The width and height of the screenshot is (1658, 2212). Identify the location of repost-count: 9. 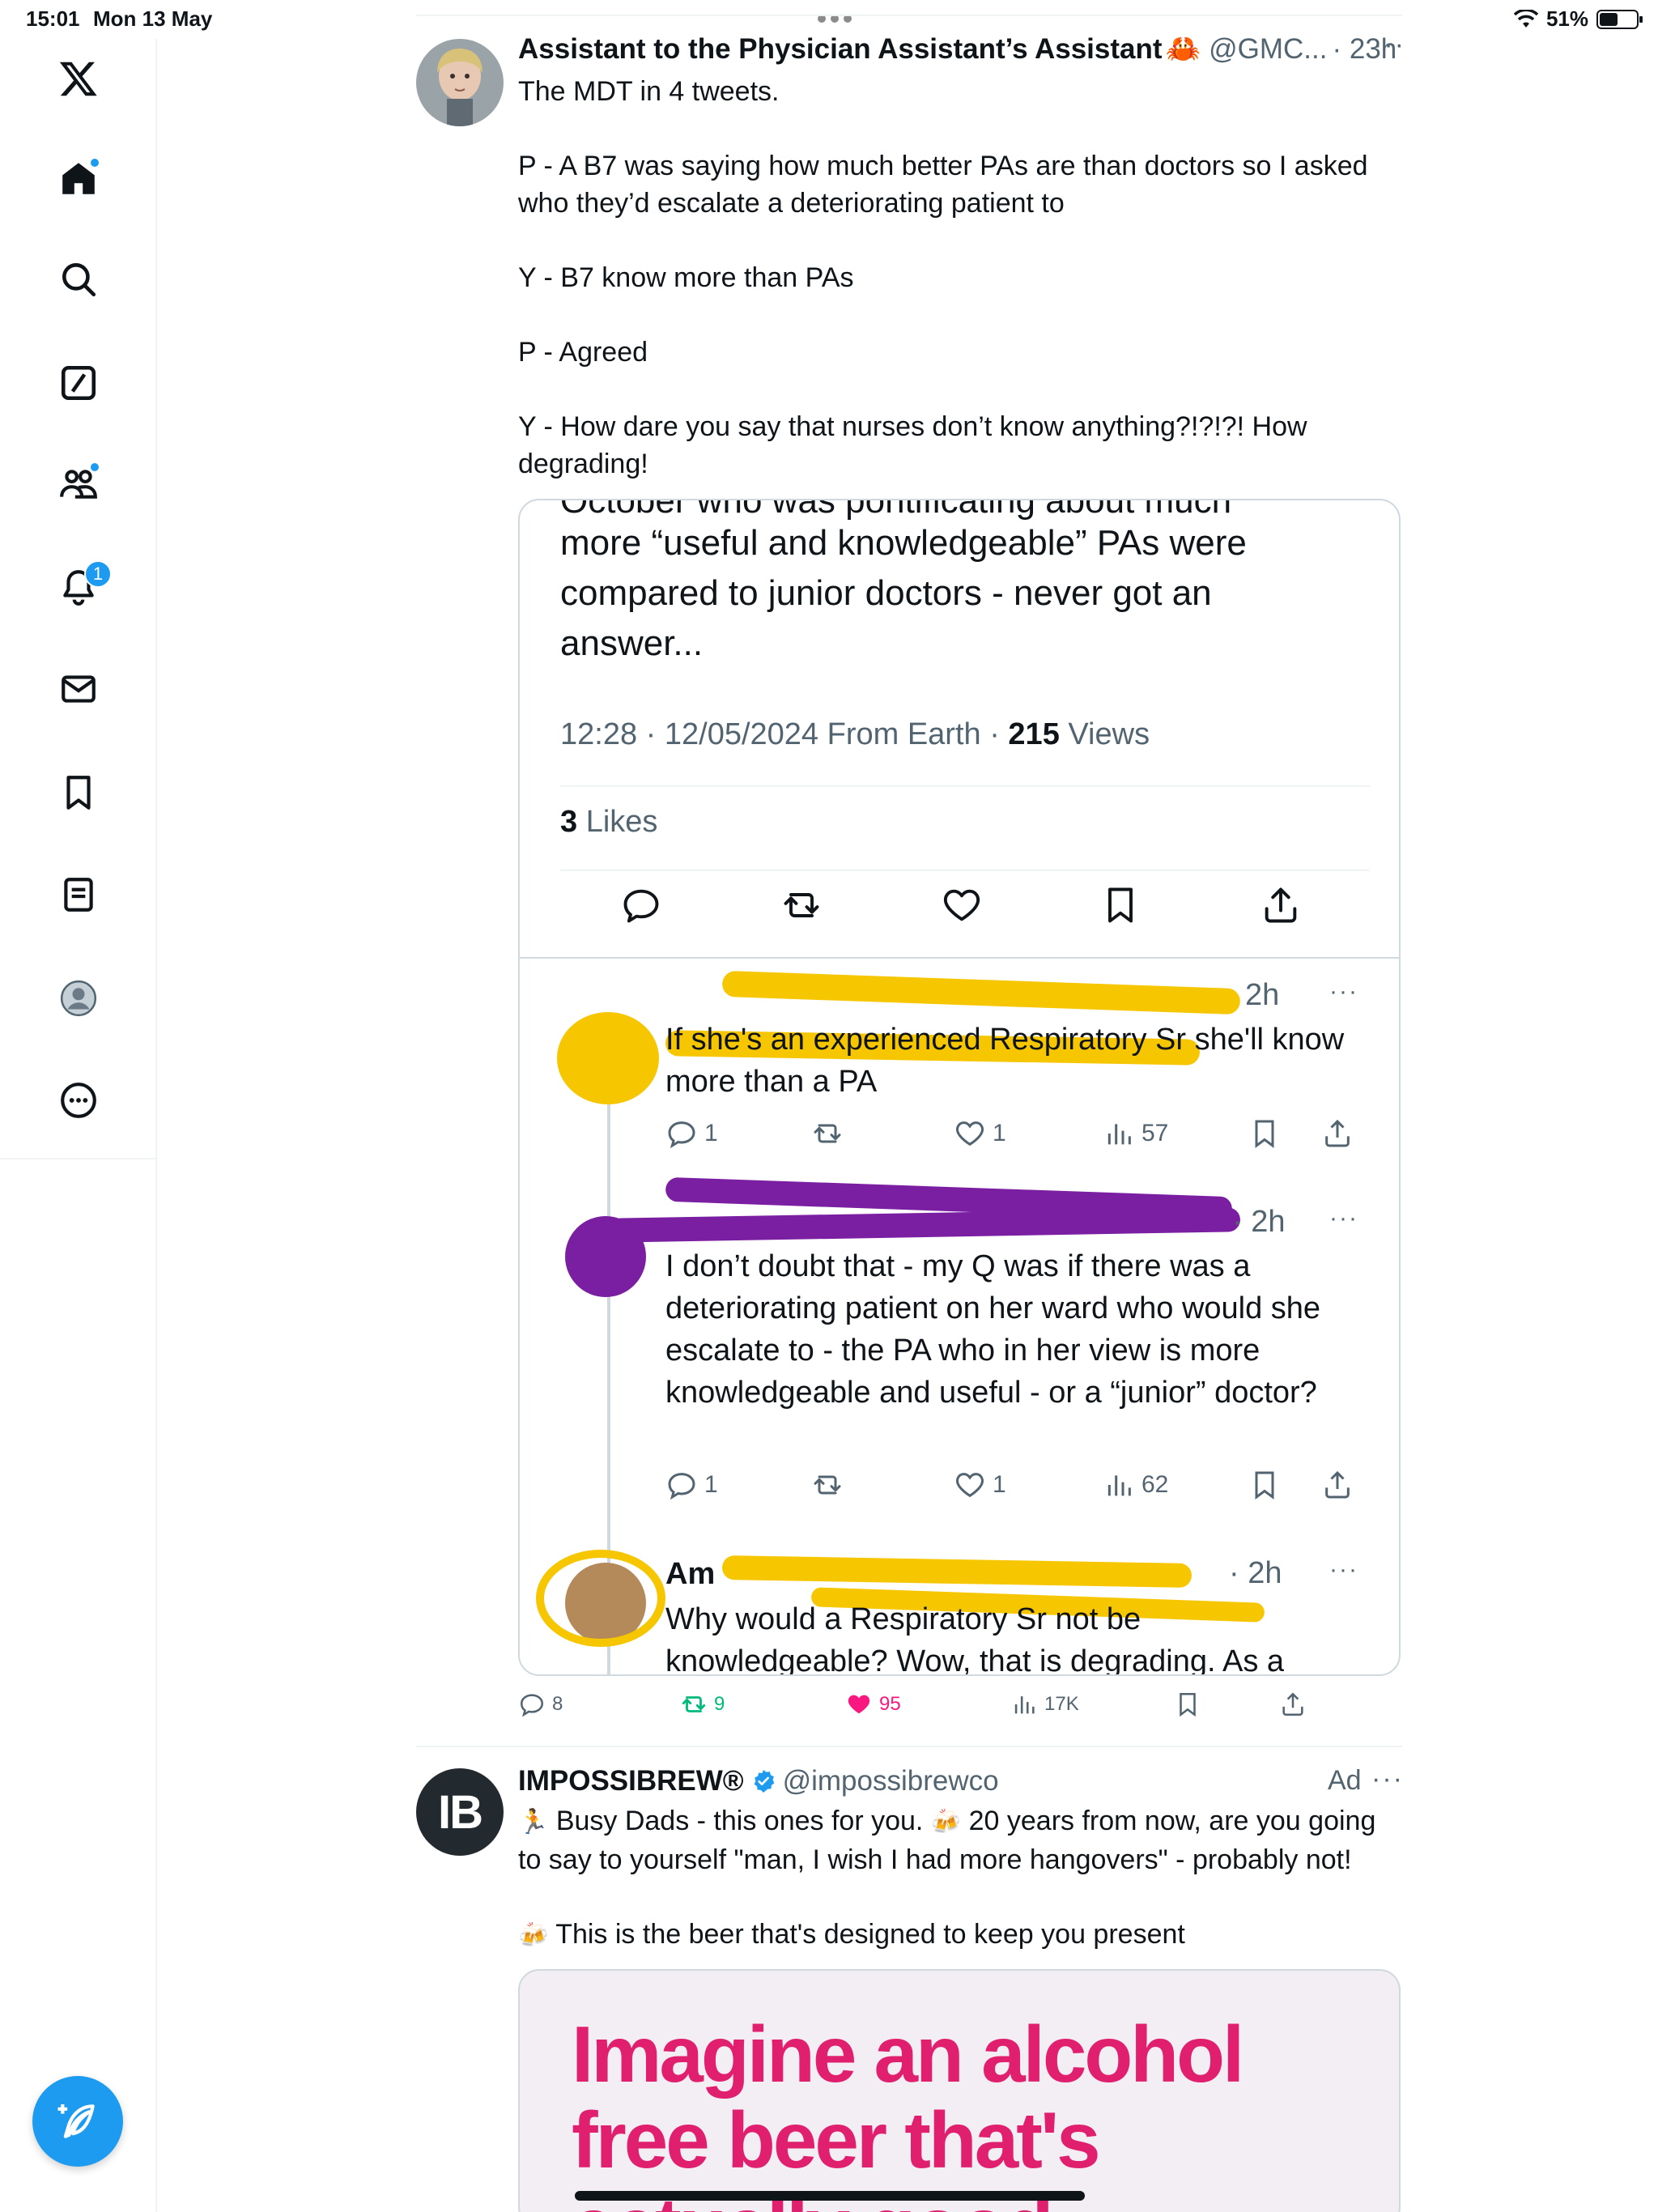
(719, 1704).